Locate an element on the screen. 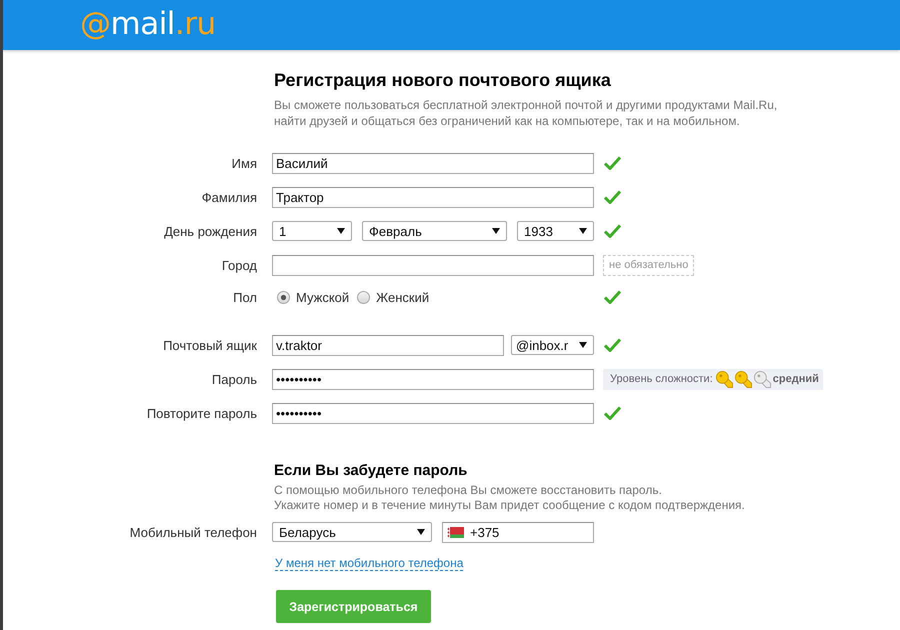 The width and height of the screenshot is (900, 630). field-label: Фамилия is located at coordinates (229, 197).